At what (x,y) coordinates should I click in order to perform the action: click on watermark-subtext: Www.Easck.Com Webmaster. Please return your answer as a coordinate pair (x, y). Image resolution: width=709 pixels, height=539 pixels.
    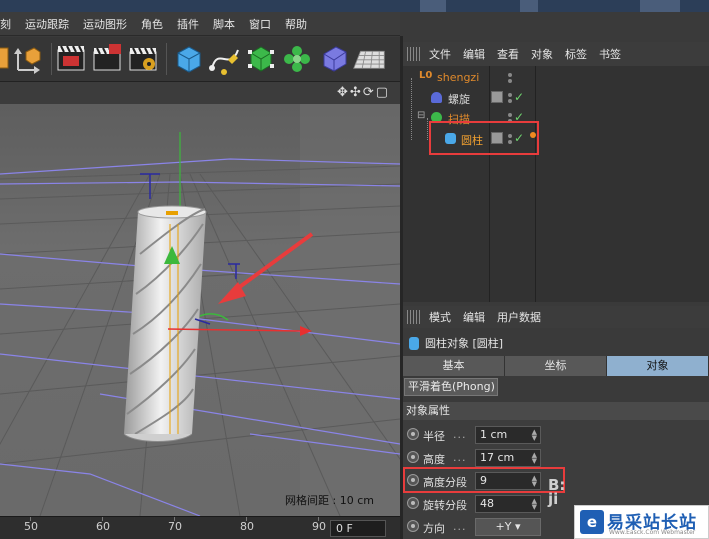
    Looking at the image, I should click on (652, 532).